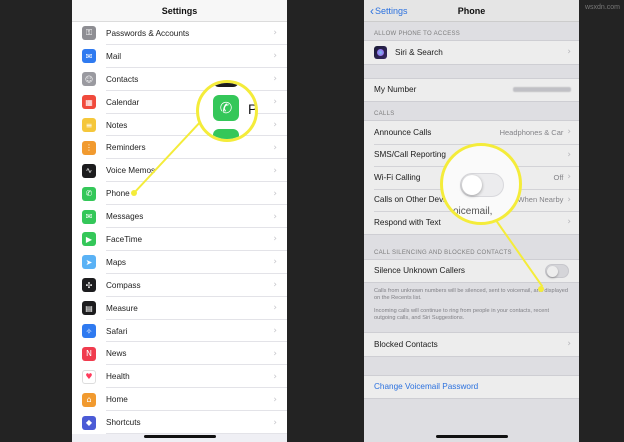  I want to click on settings-row: N News ›, so click(179, 354).